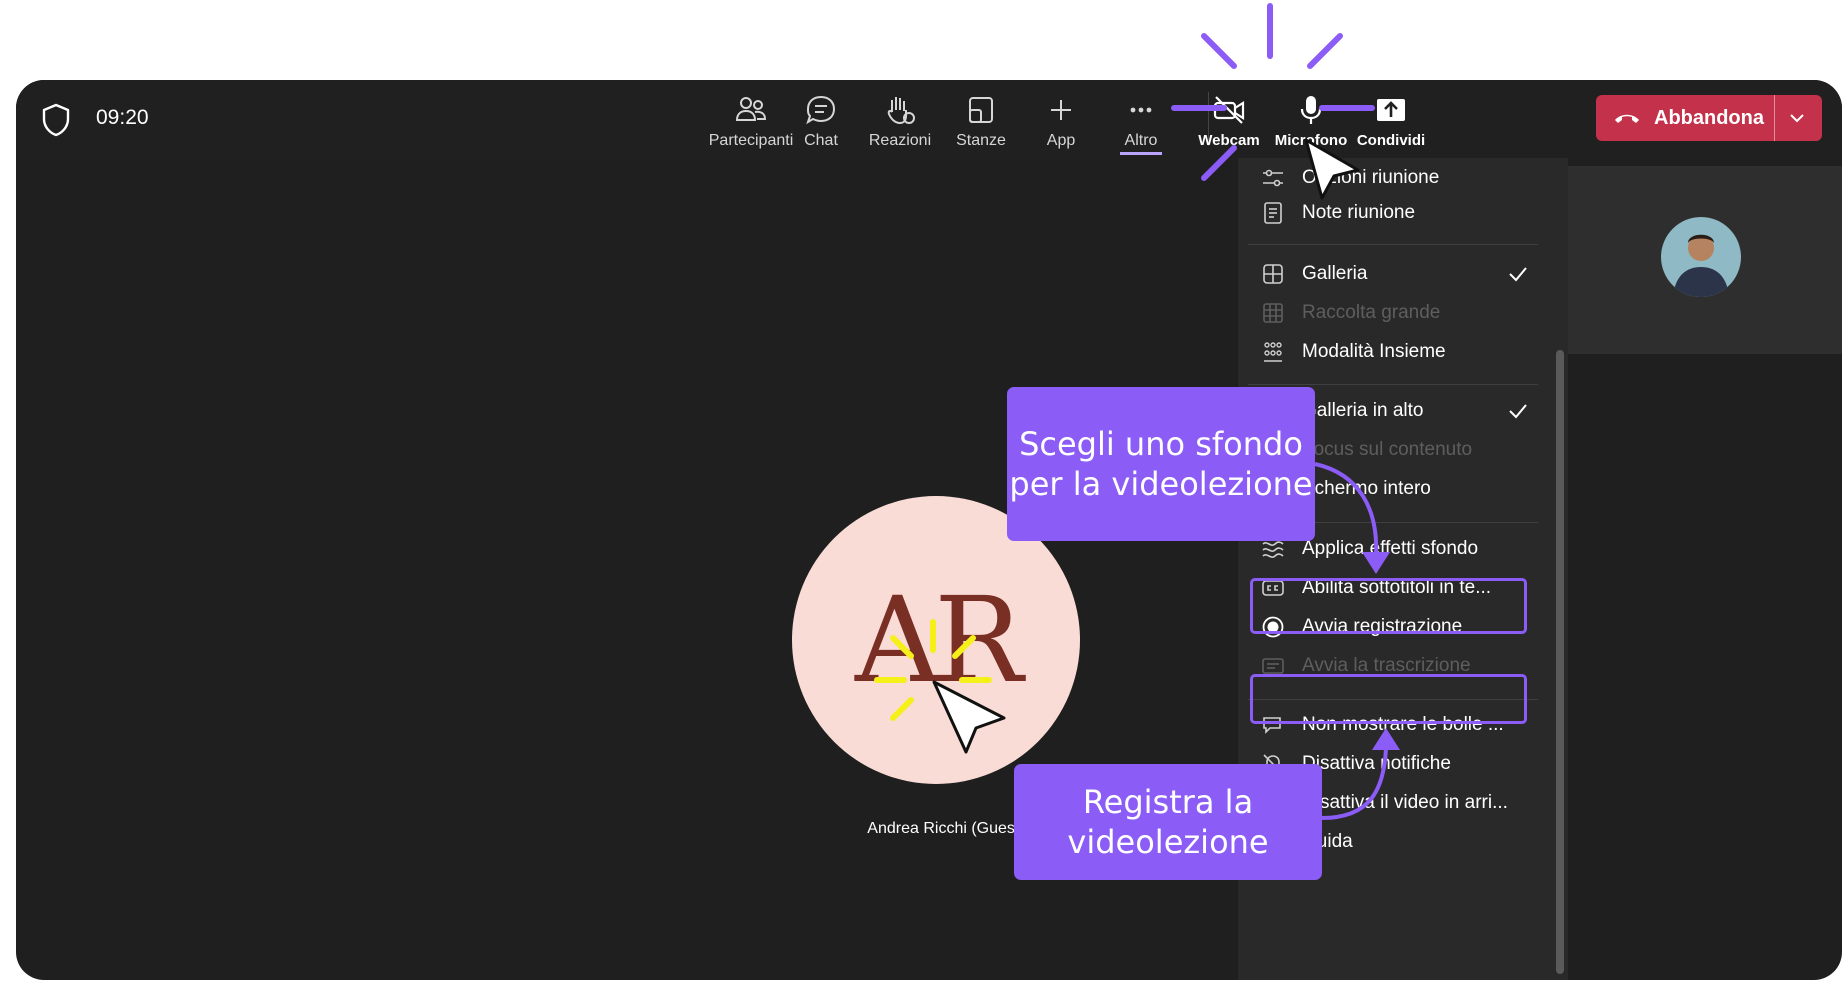  Describe the element at coordinates (122, 117) in the screenshot. I see `meeting-time: 09:20` at that location.